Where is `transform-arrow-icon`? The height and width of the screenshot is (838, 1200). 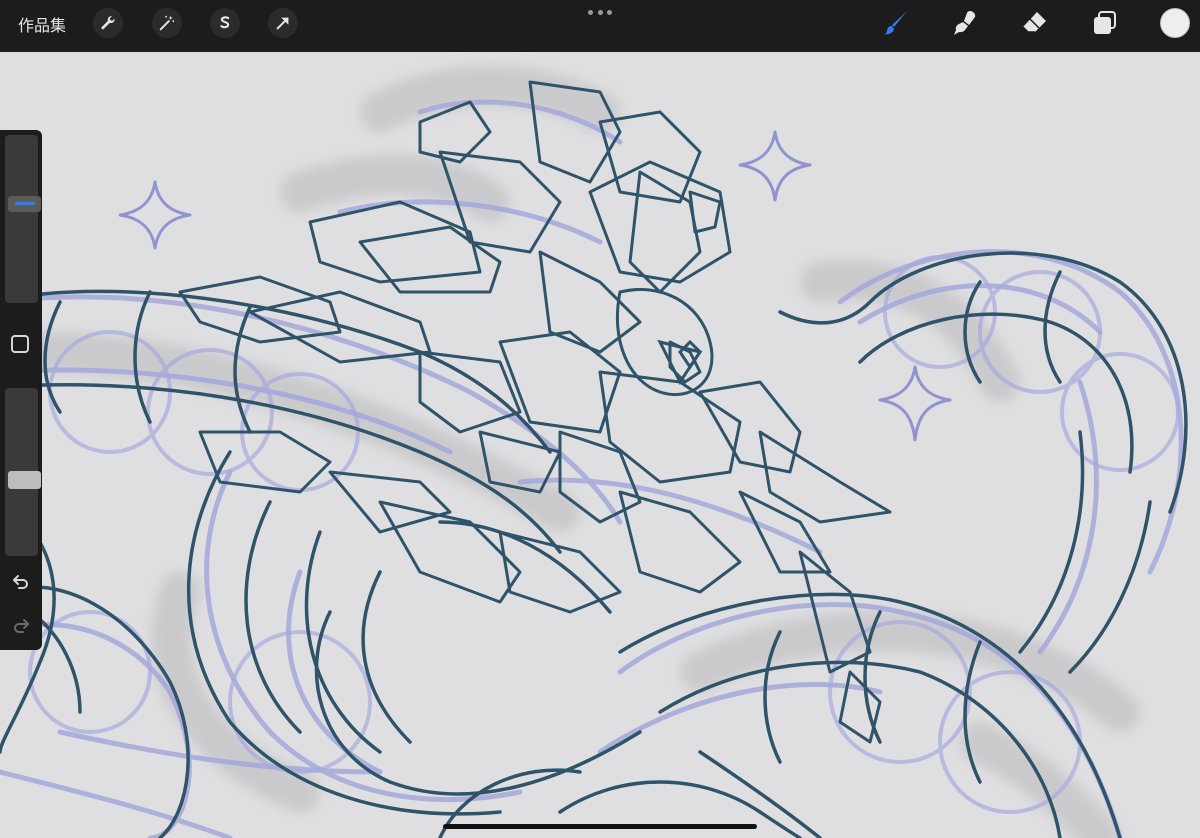
transform-arrow-icon is located at coordinates (282, 23).